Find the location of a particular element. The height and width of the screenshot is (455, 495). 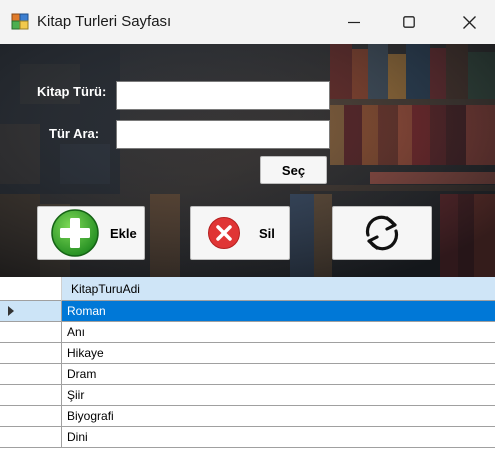

grid-header: KitapTuruAdi is located at coordinates (247, 289).